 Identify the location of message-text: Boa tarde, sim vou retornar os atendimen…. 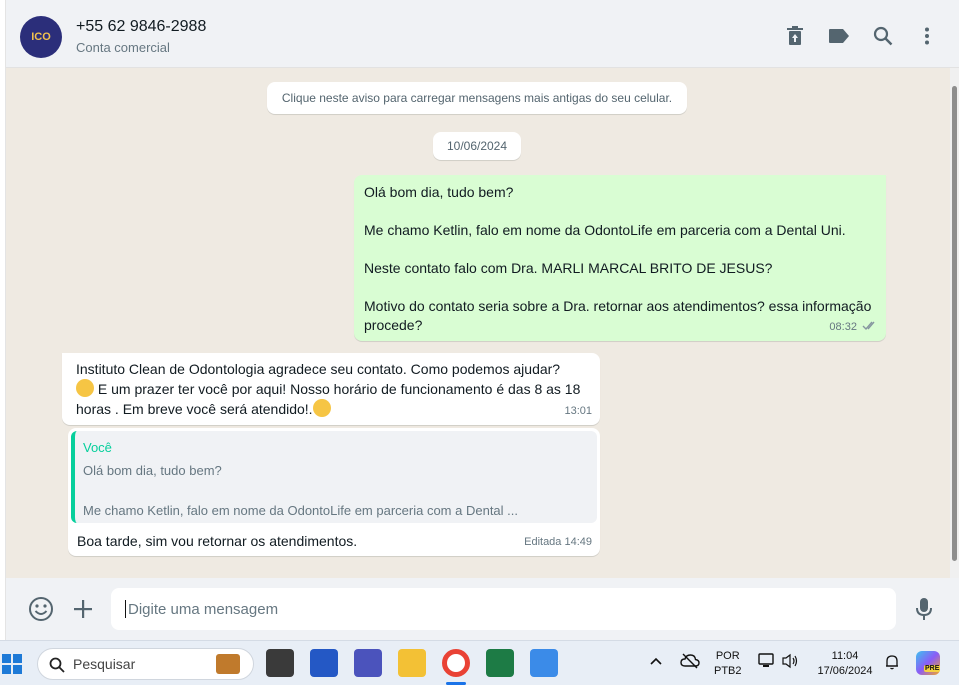
(217, 541).